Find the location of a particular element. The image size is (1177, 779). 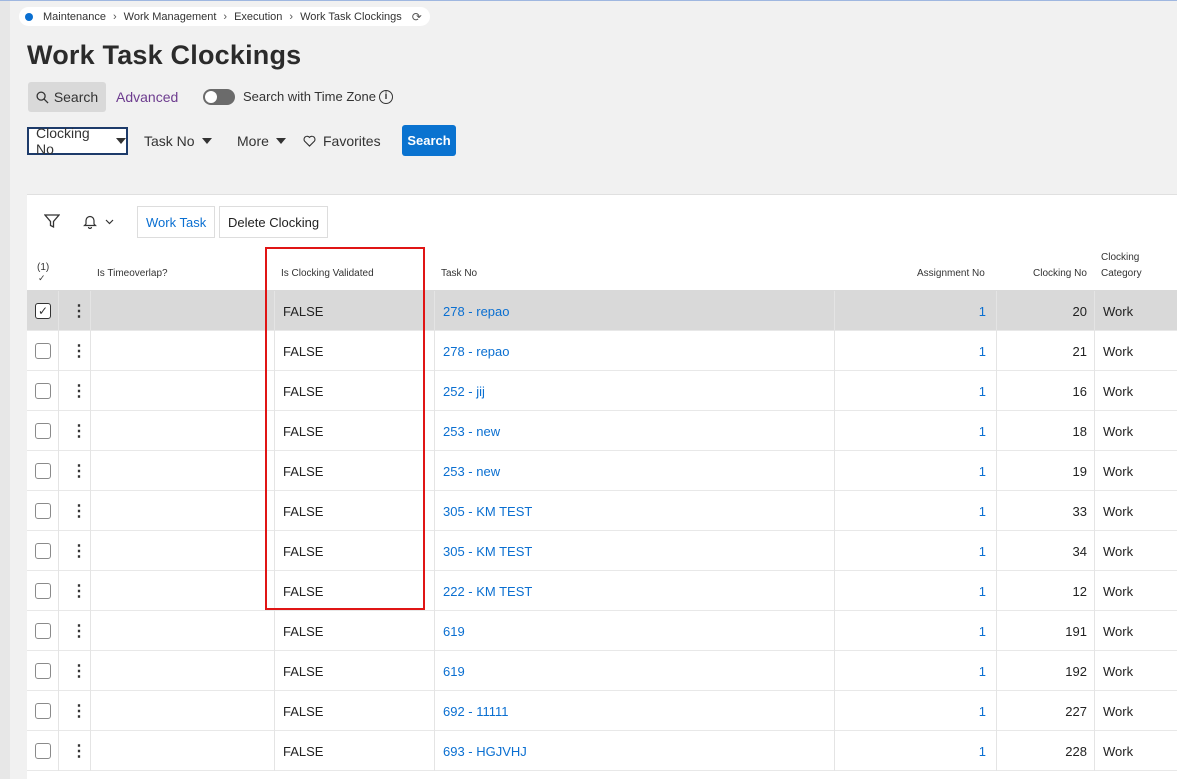

more-filter: More is located at coordinates (261, 141).